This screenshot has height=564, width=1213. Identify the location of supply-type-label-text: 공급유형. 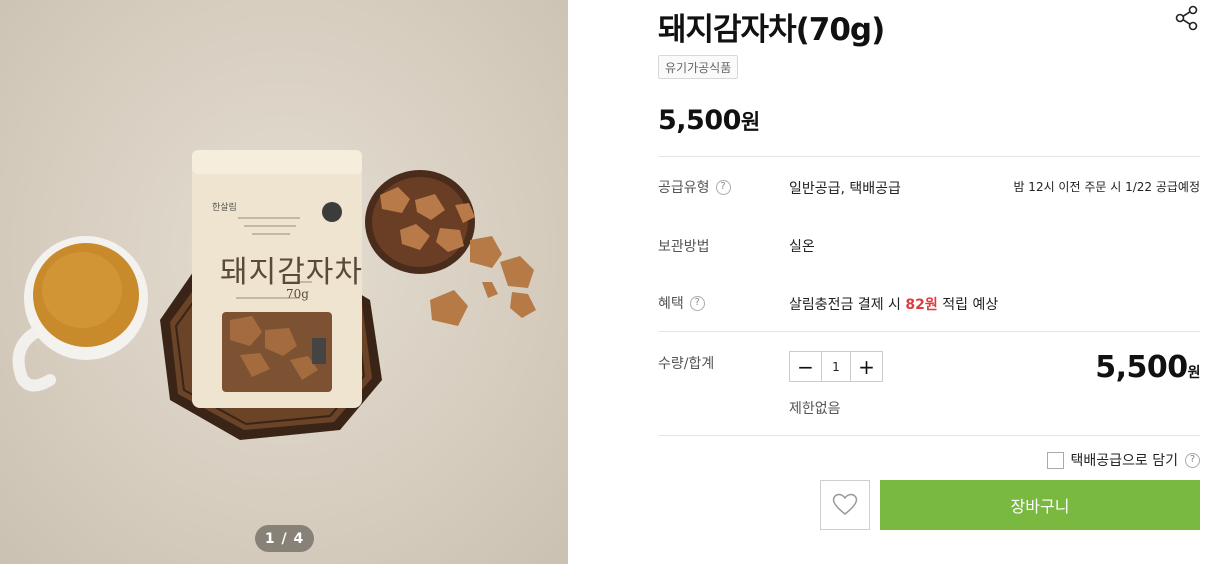
(684, 188).